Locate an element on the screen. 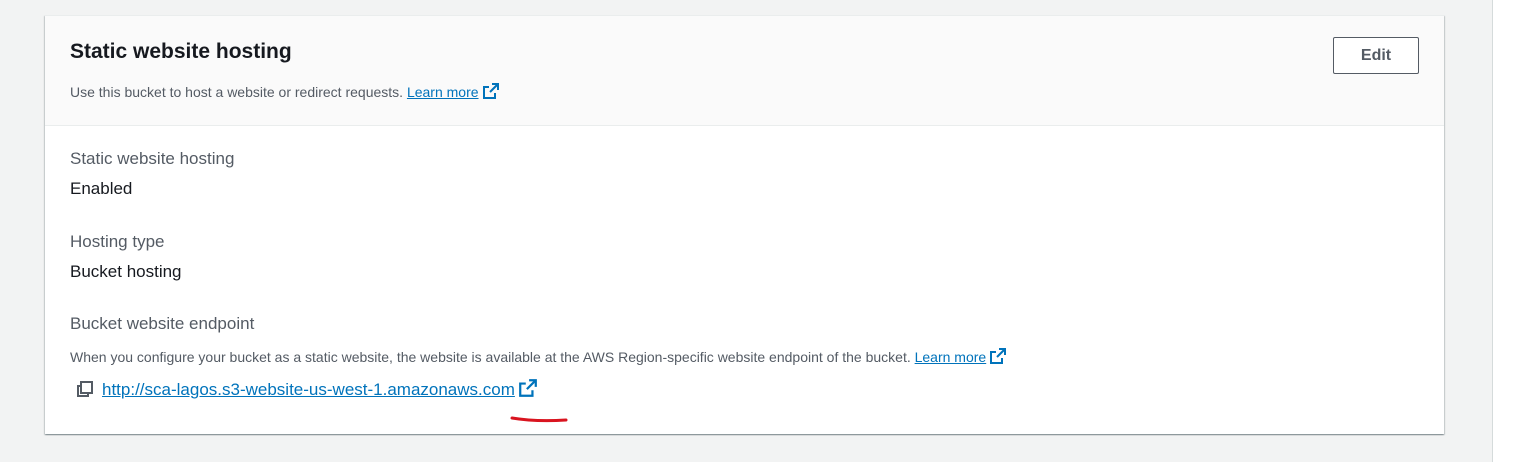 The width and height of the screenshot is (1525, 462). hosting-type-label: Hosting type is located at coordinates (117, 241).